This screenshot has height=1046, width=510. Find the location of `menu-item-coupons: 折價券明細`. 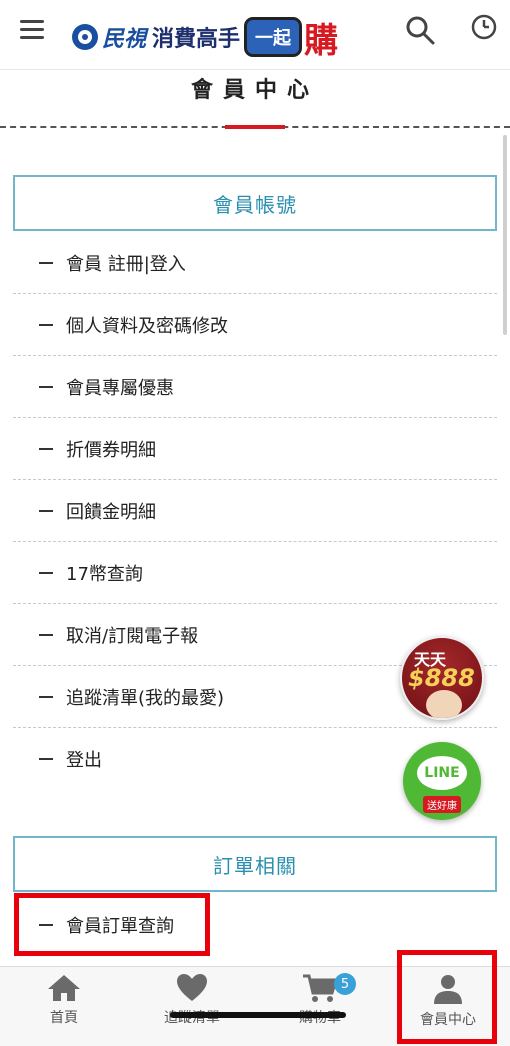

menu-item-coupons: 折價券明細 is located at coordinates (255, 449).